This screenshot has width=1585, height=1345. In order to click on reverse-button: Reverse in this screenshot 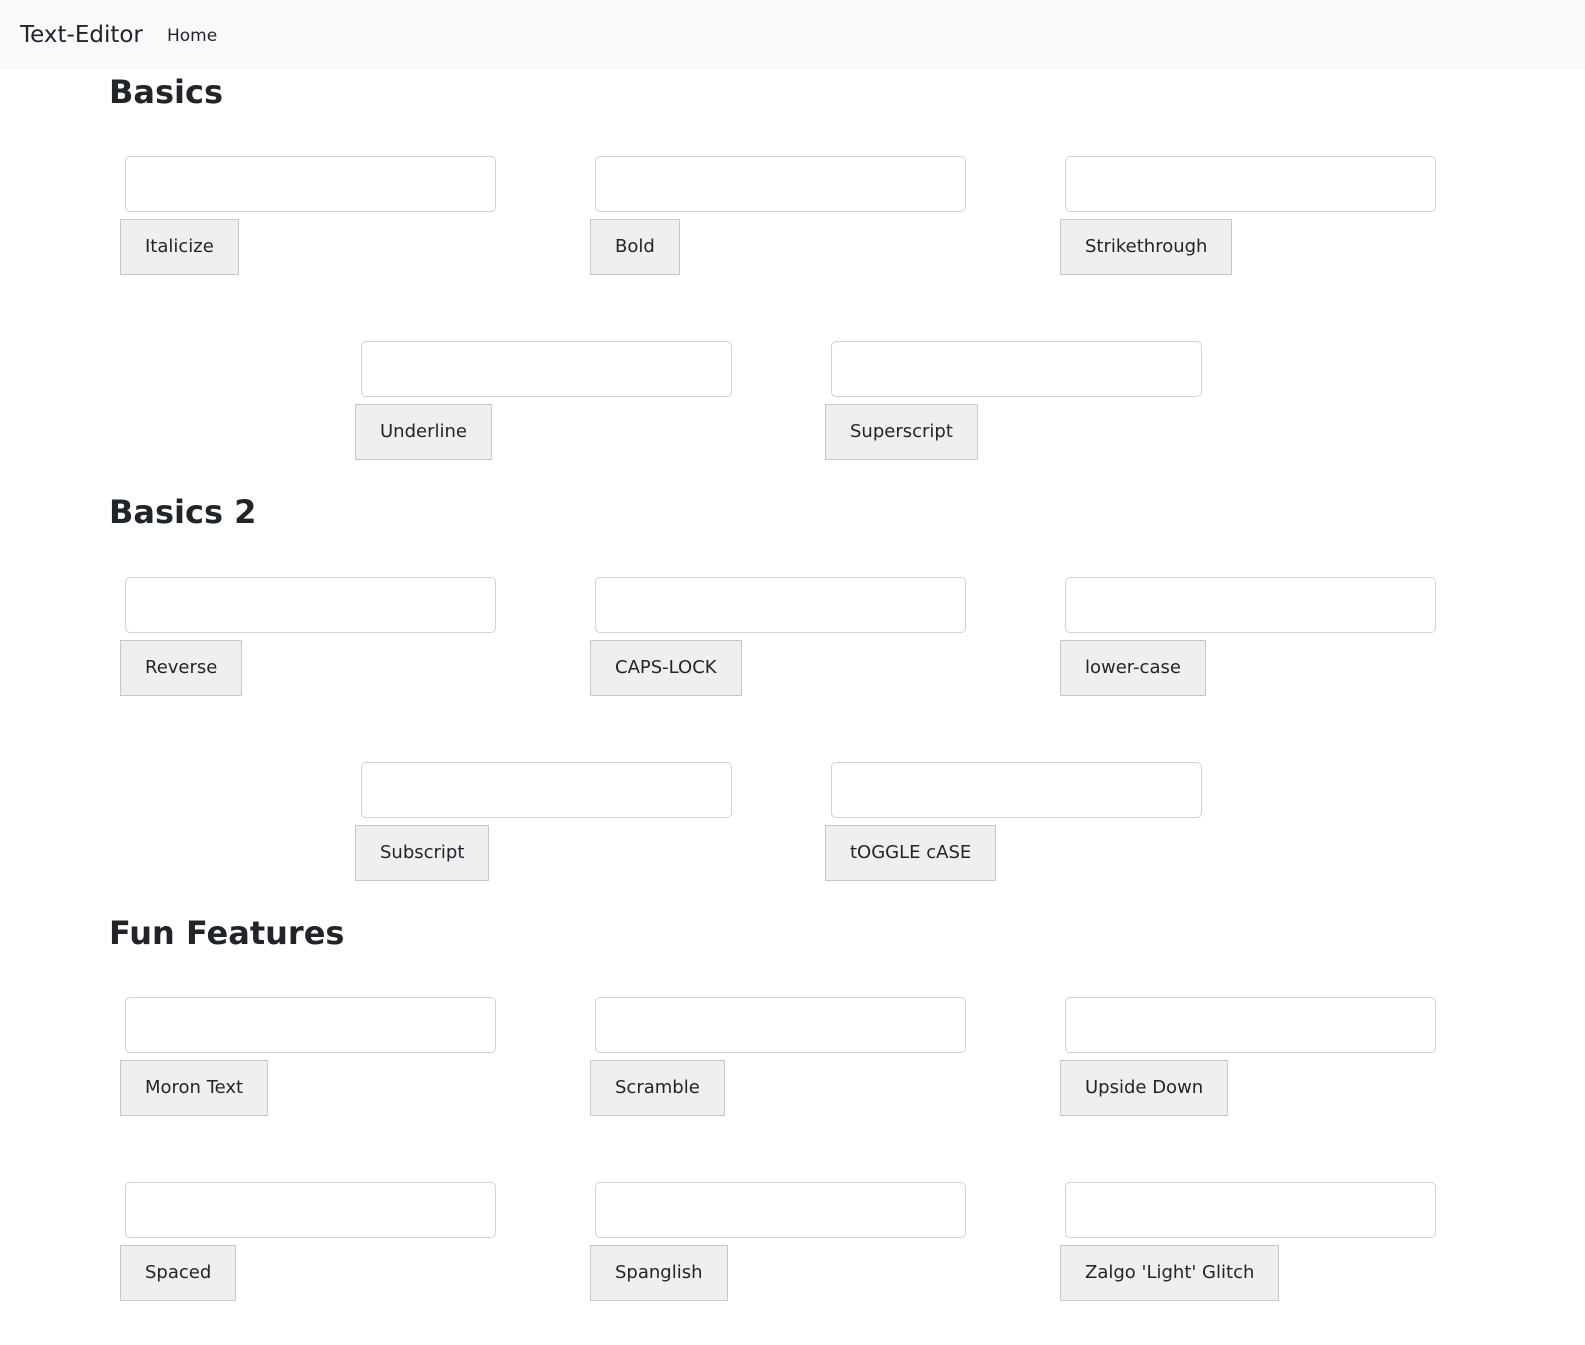, I will do `click(181, 668)`.